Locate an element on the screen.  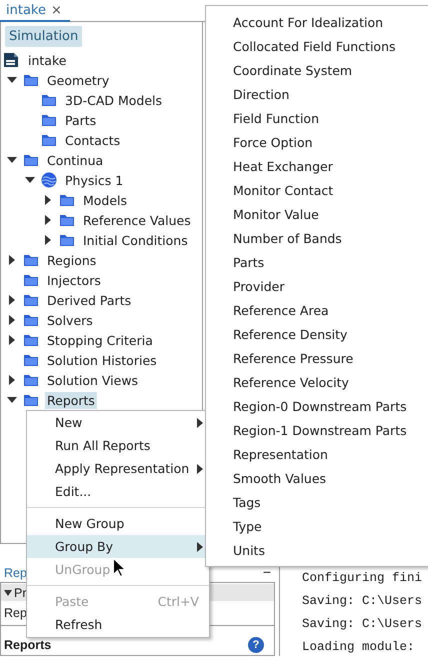
menu-item: Coordinate System is located at coordinates (317, 71).